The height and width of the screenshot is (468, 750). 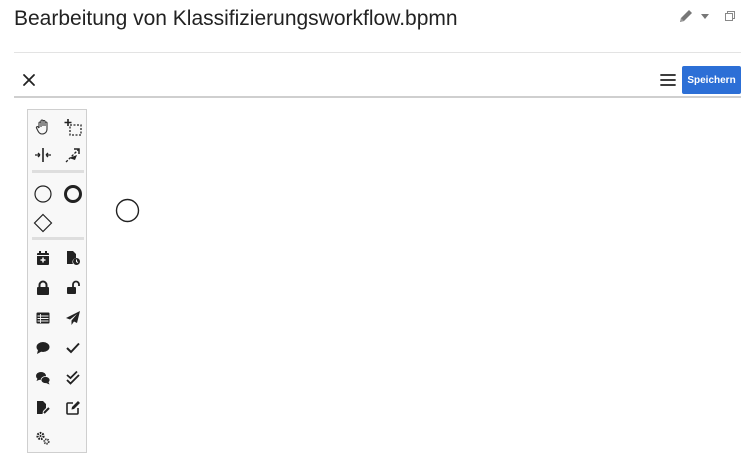 What do you see at coordinates (43, 288) in the screenshot?
I see `lock-icon` at bounding box center [43, 288].